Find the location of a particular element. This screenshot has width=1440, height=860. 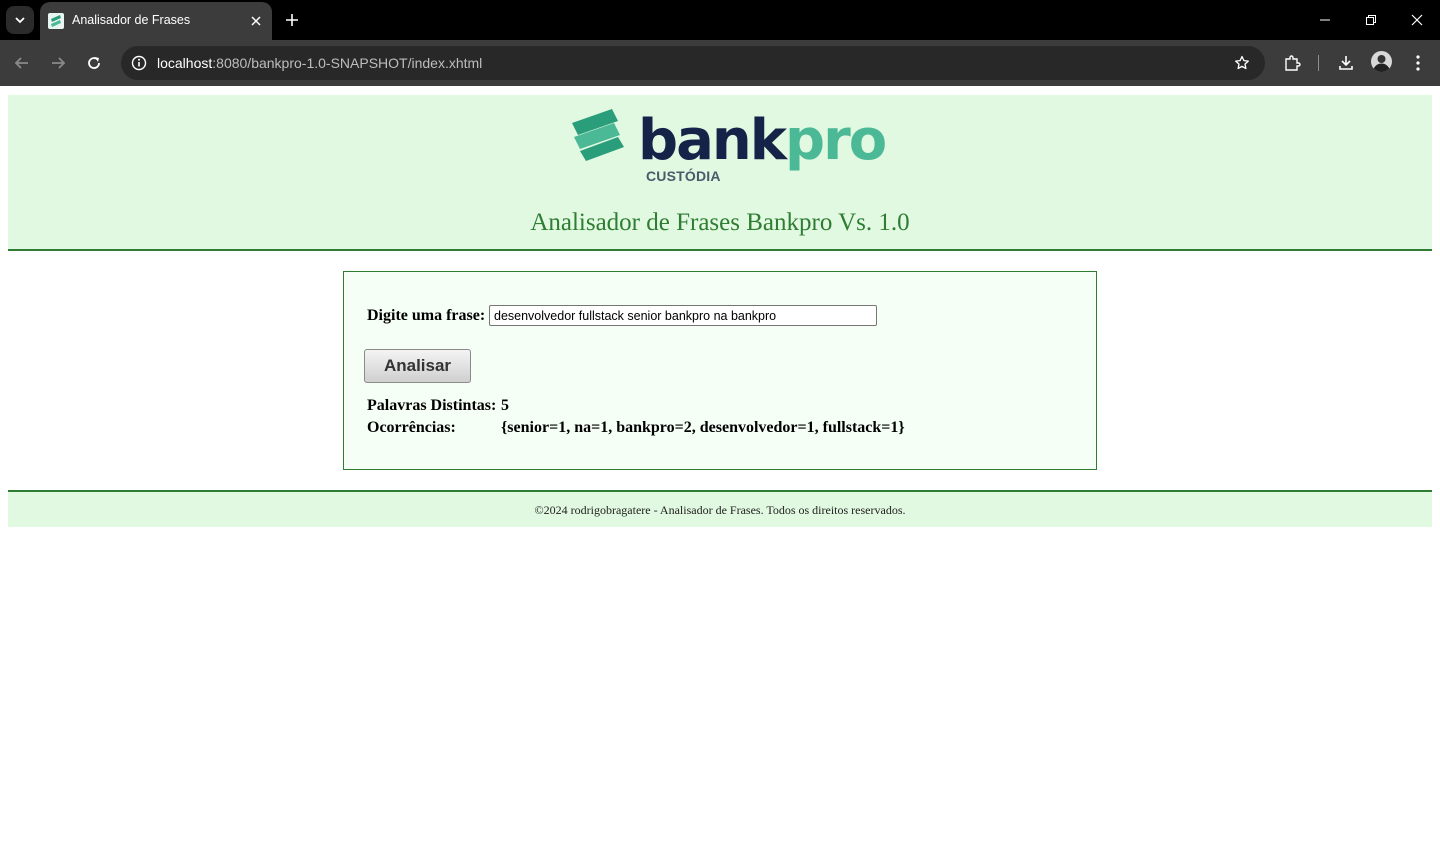

restore-button is located at coordinates (1371, 20).